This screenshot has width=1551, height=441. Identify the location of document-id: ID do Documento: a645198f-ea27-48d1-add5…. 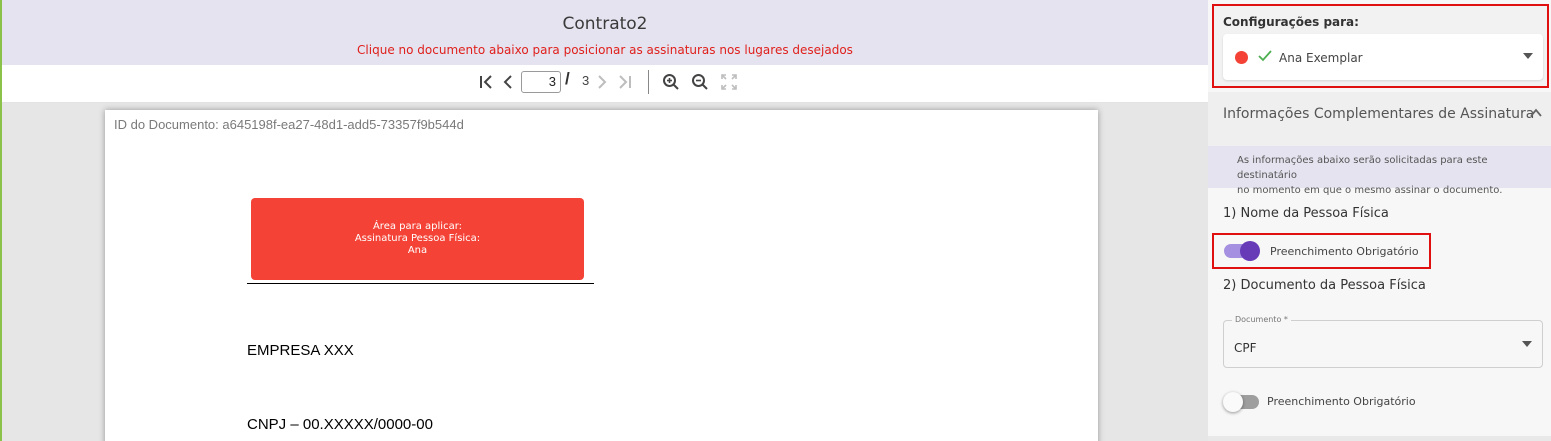
(289, 124).